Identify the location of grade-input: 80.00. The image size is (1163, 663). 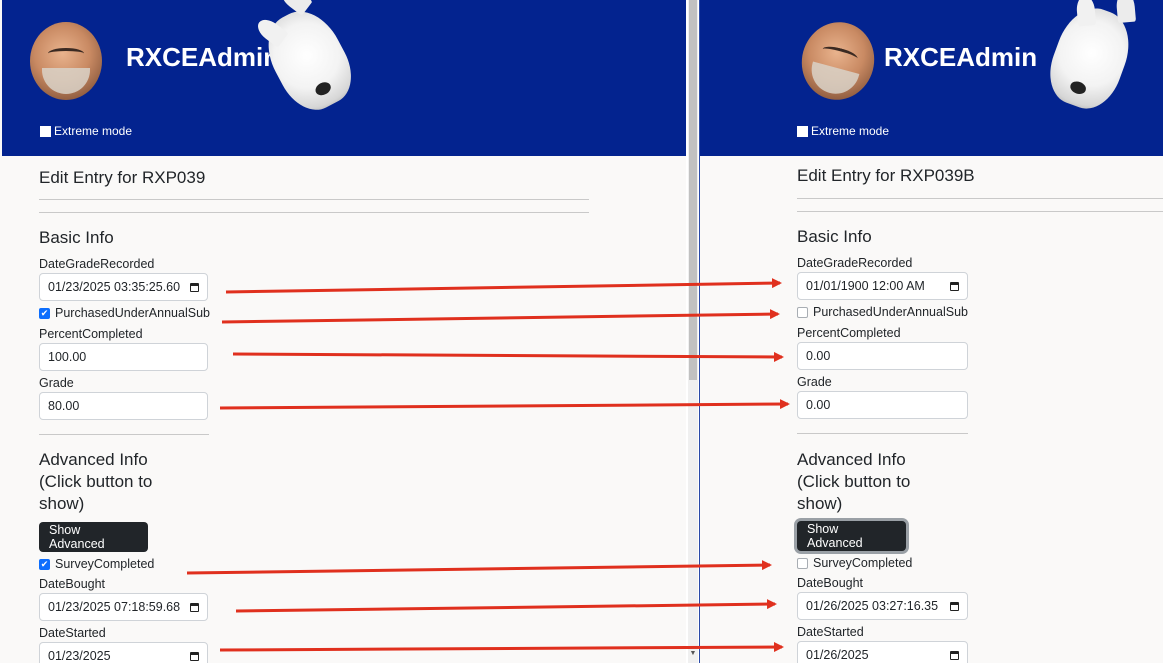
(123, 406).